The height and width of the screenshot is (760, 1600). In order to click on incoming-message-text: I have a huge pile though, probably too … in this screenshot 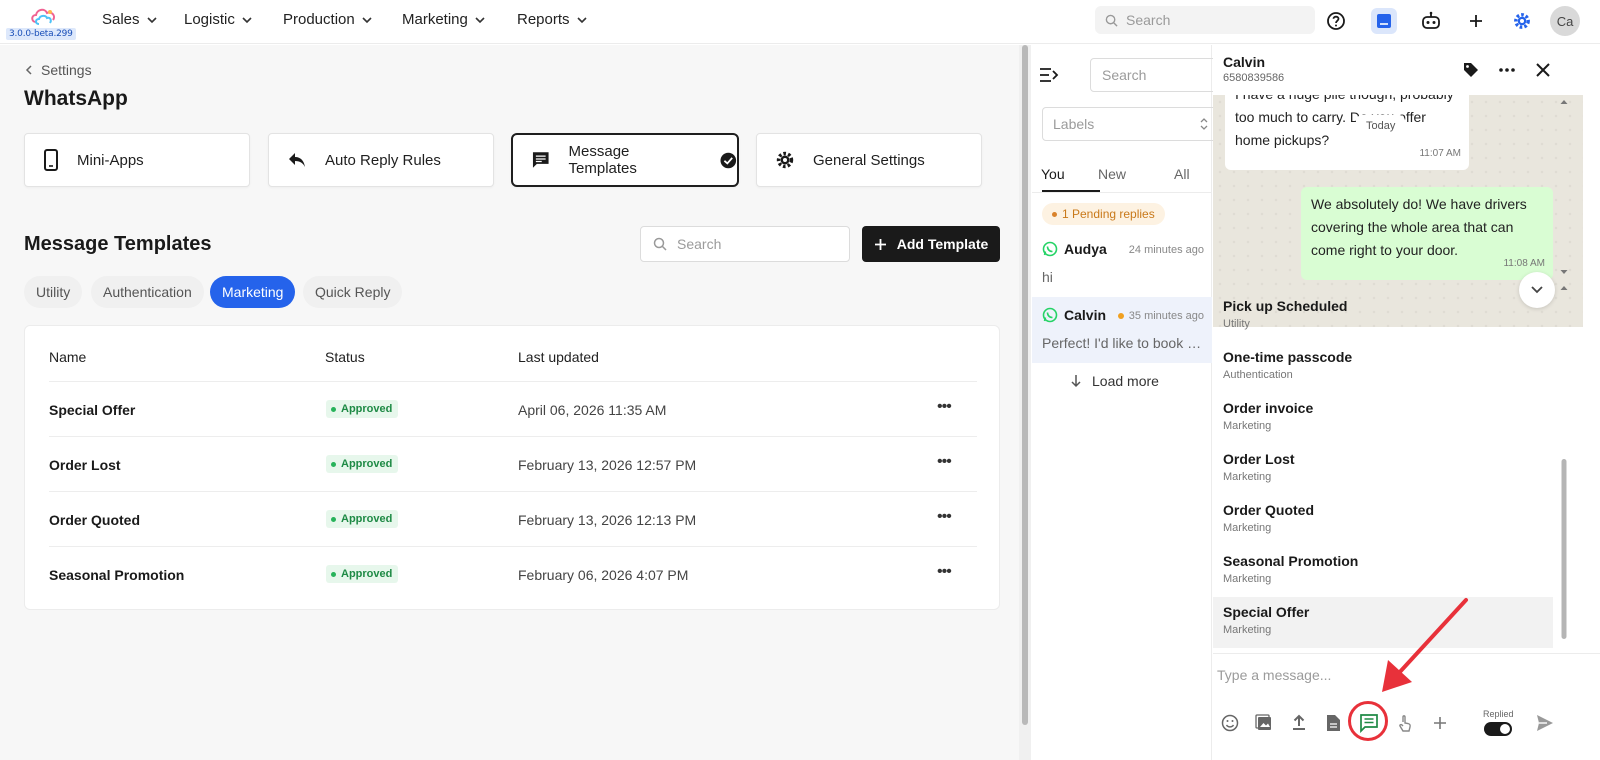, I will do `click(1344, 121)`.